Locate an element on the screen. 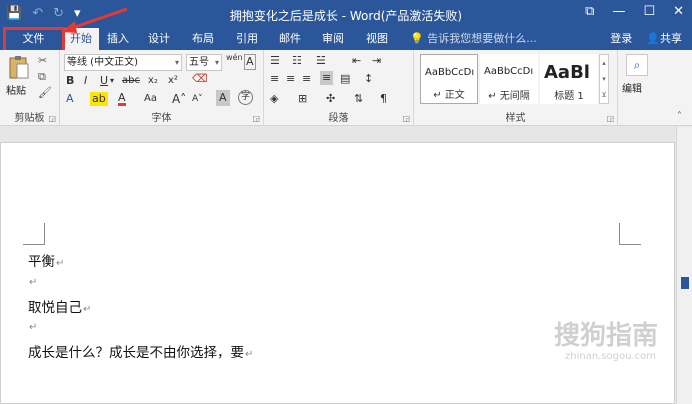 The width and height of the screenshot is (692, 404). paragraph: 平衡↵ is located at coordinates (46, 260).